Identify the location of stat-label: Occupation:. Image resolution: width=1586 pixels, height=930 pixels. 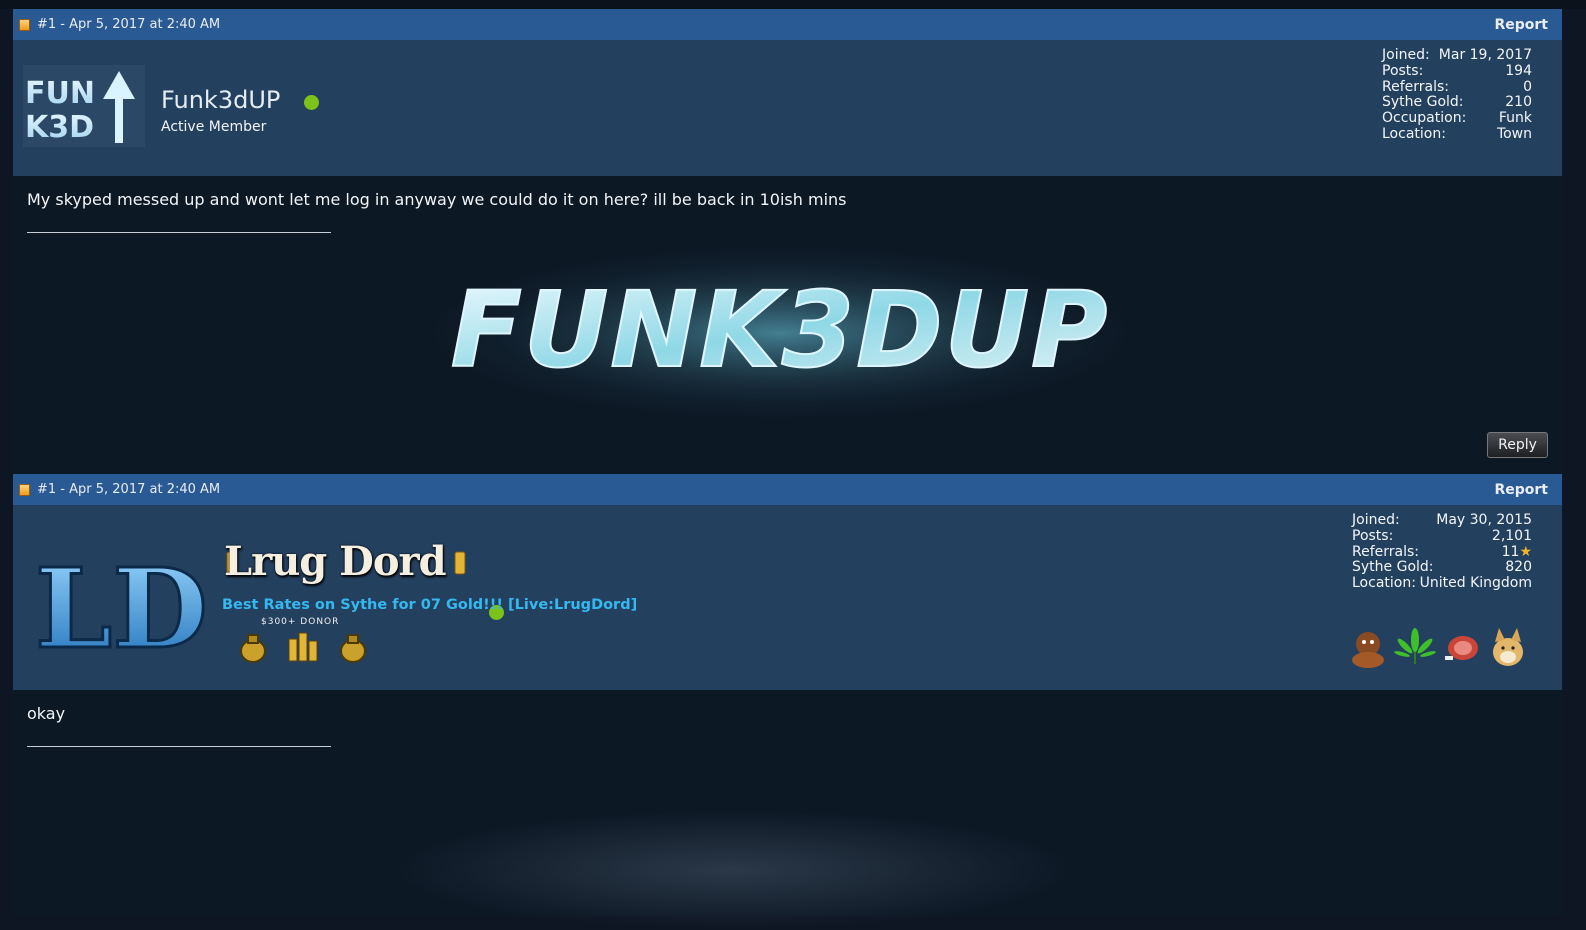
(1424, 118).